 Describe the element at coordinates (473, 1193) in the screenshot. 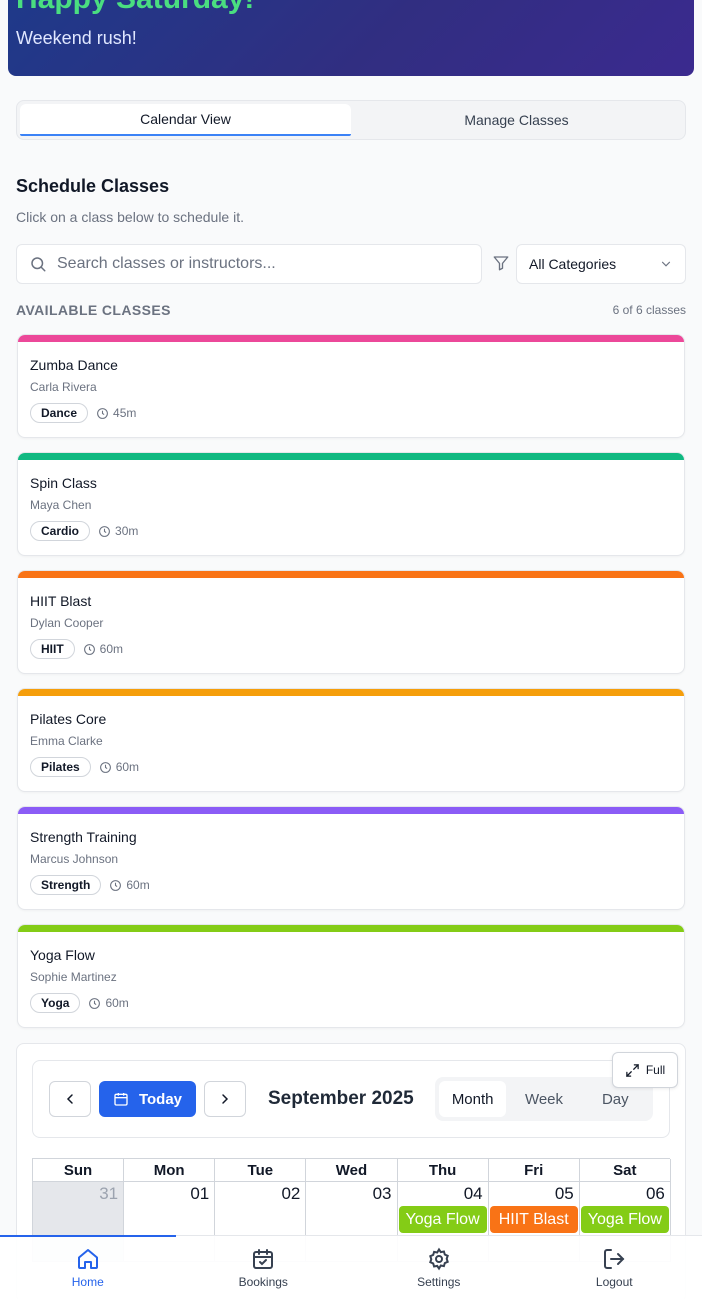

I see `day-number: 04` at that location.